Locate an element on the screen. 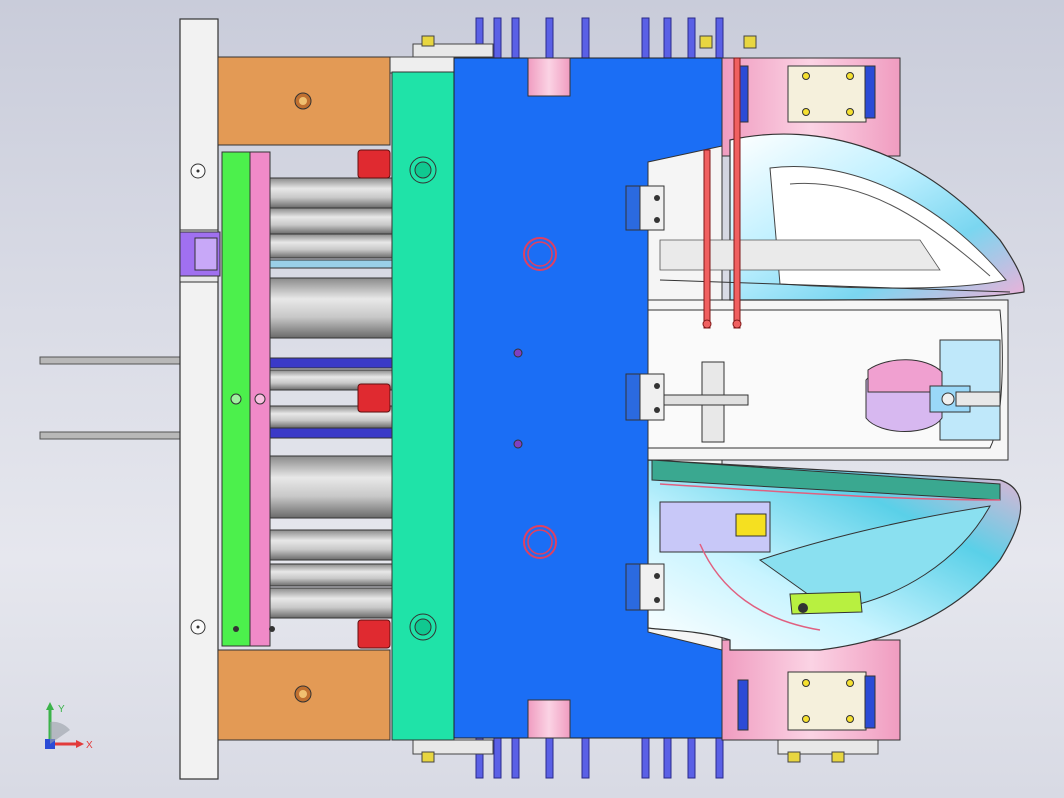 This screenshot has height=798, width=1064. center-insert is located at coordinates (825, 379).